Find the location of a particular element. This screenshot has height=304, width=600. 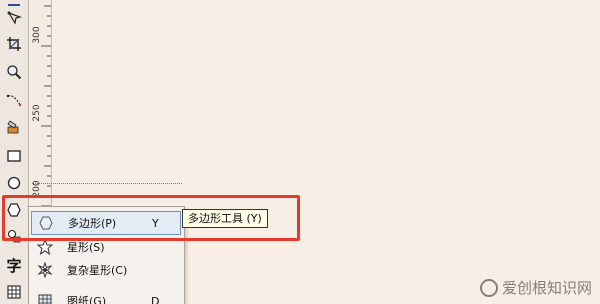

menu-item-graph-paper: 图纸(G) D is located at coordinates (106, 296).